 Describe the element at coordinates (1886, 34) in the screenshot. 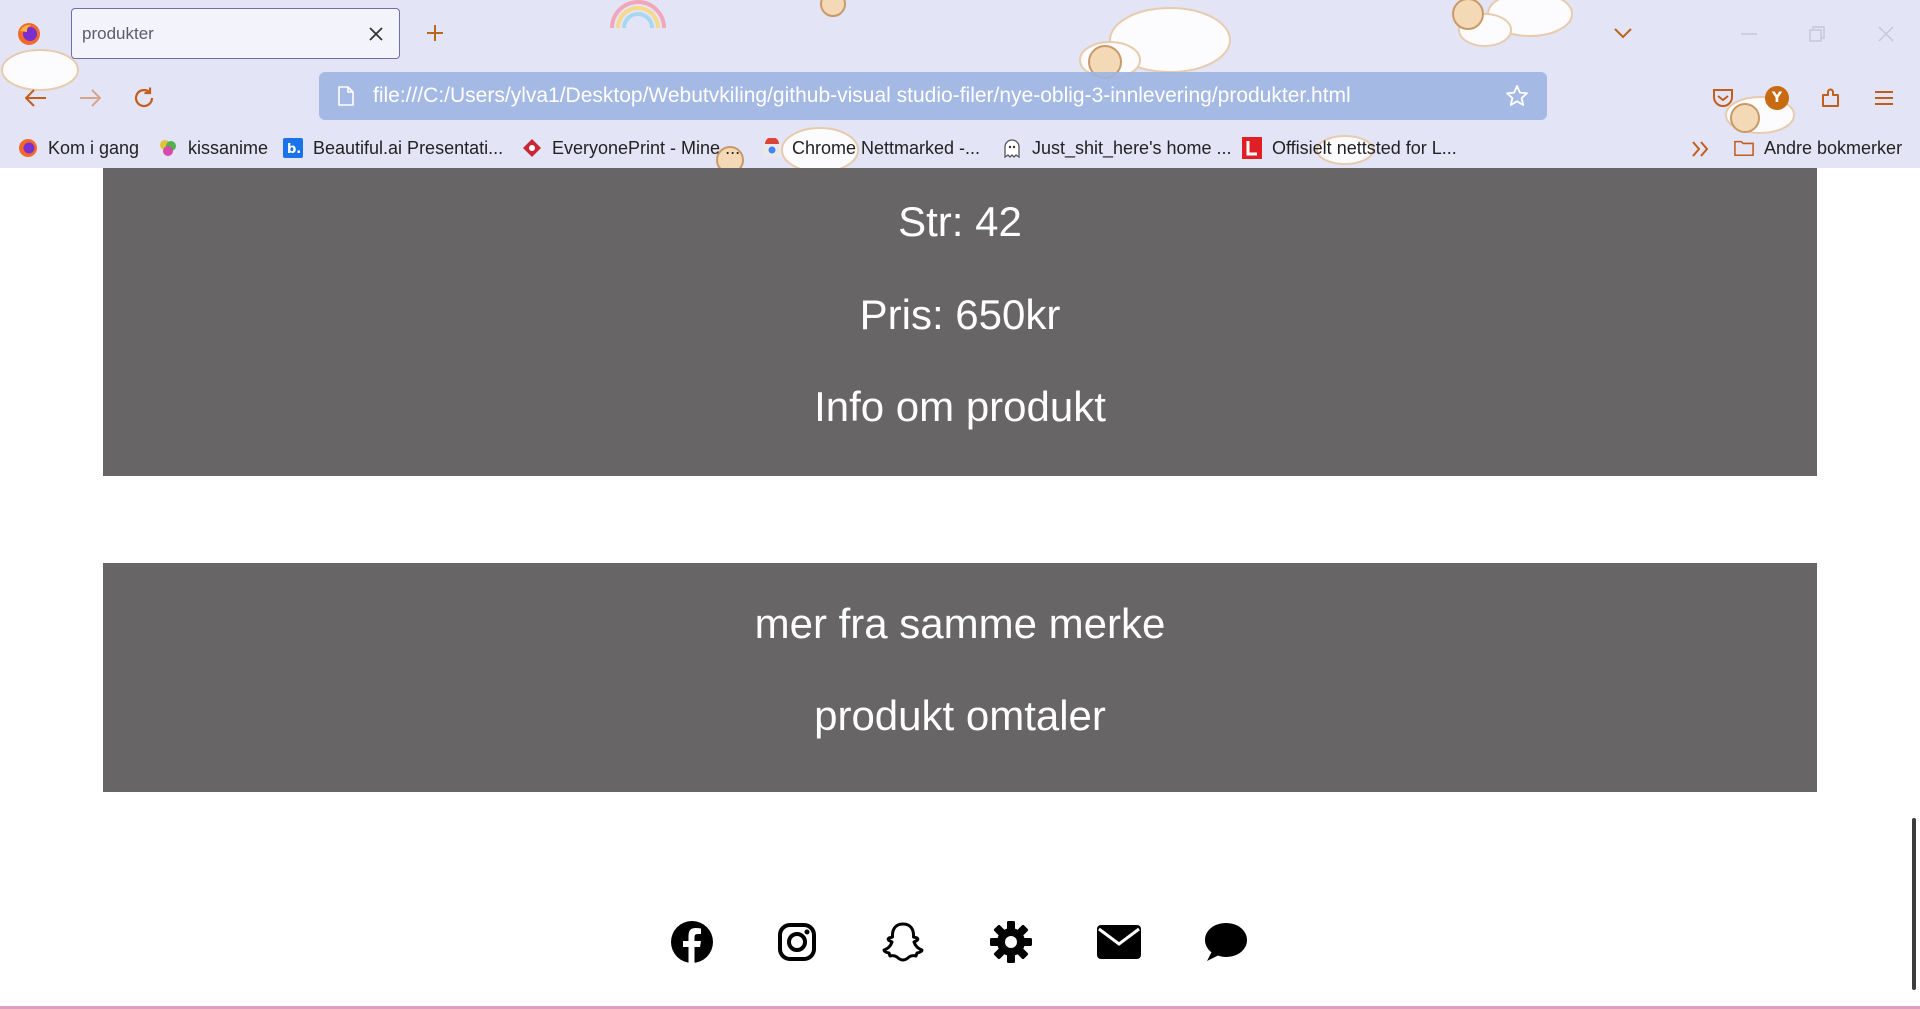

I see `window-close-icon` at that location.